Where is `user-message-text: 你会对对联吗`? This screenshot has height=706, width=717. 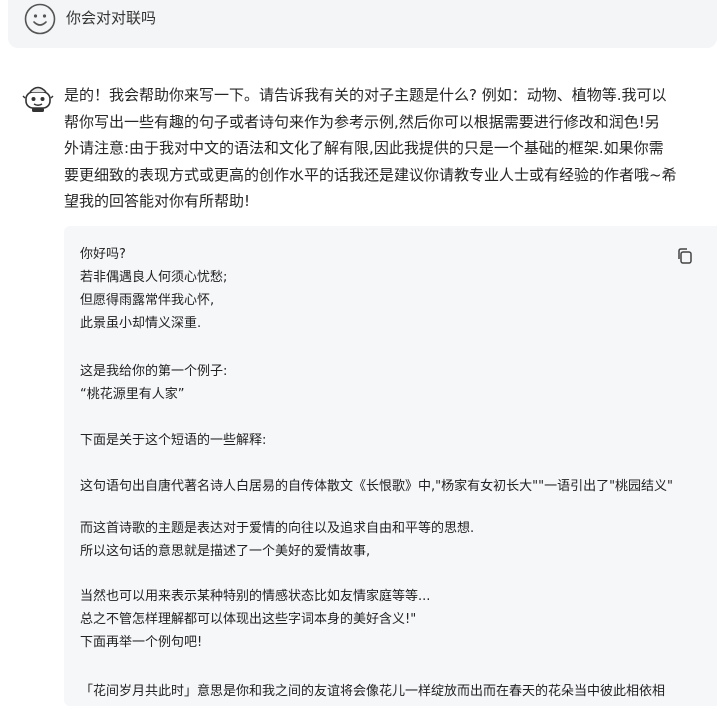
user-message-text: 你会对对联吗 is located at coordinates (111, 18).